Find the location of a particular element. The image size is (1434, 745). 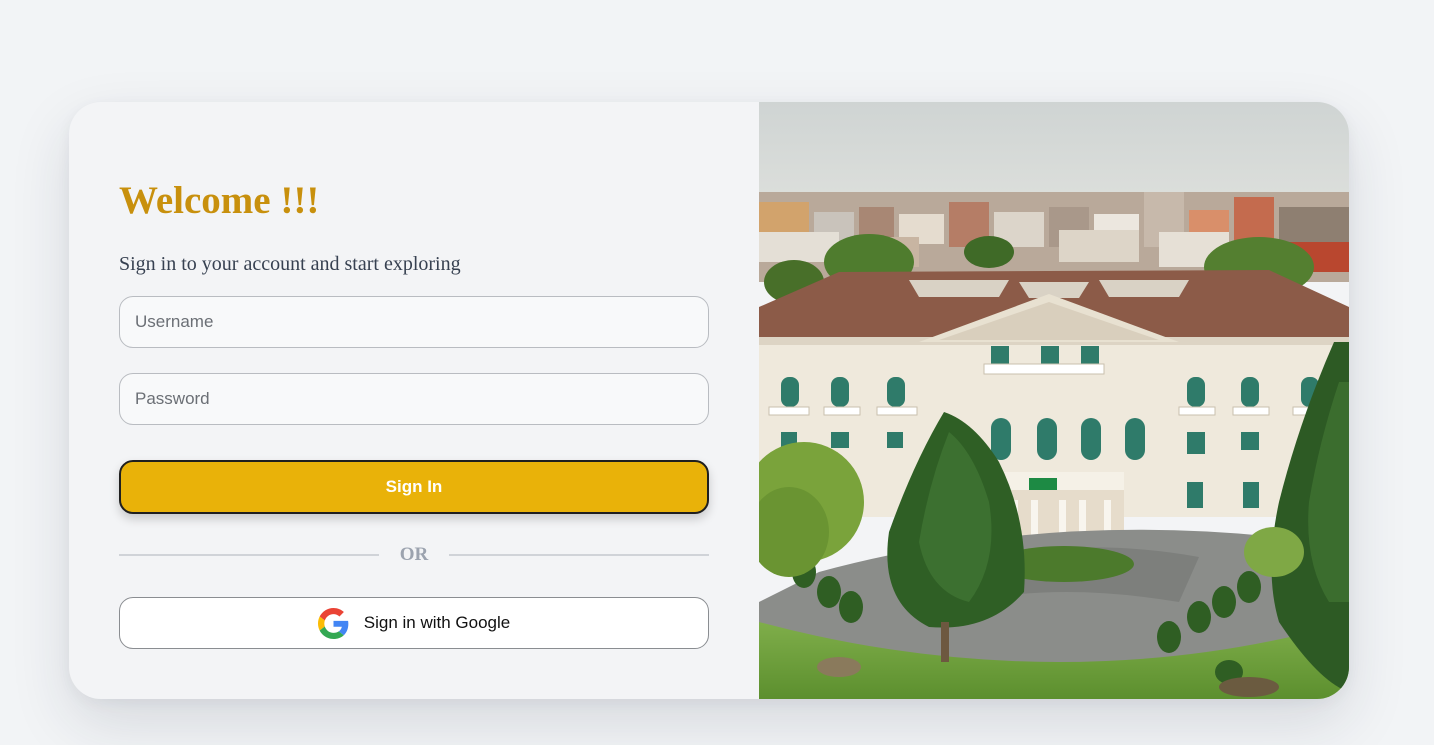

google-sign-in-label: Sign in with Google is located at coordinates (437, 622).